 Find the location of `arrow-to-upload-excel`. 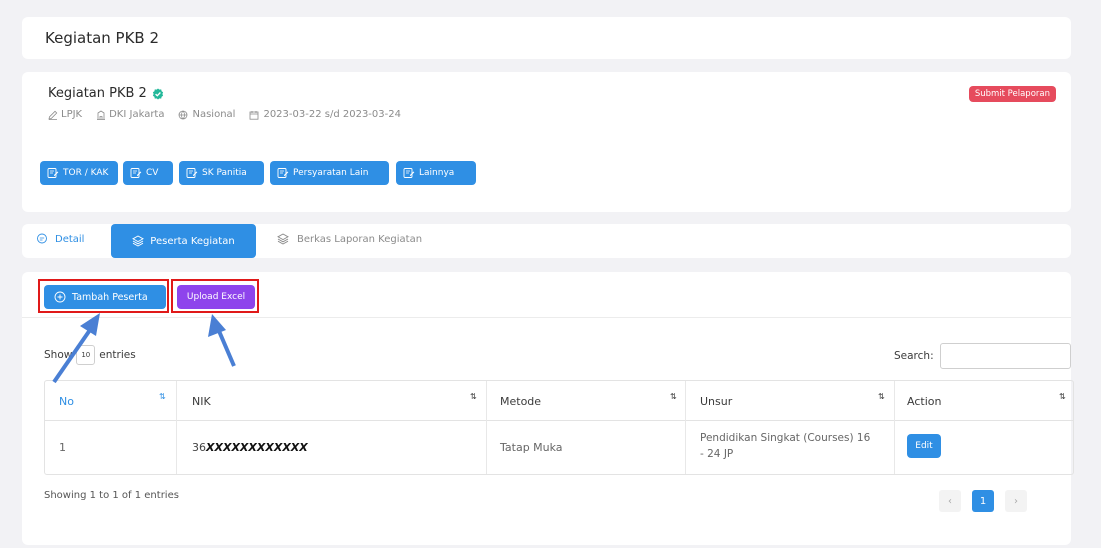

arrow-to-upload-excel is located at coordinates (222, 340).